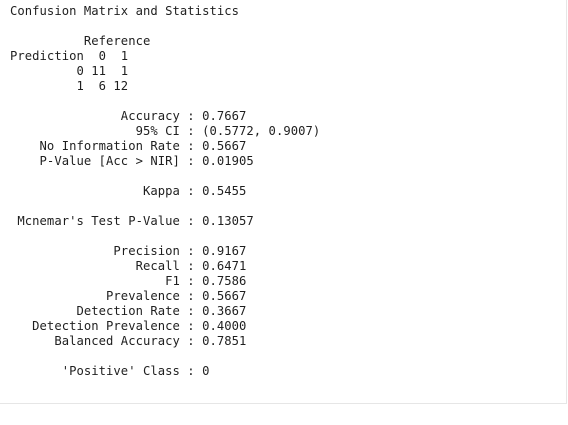 The height and width of the screenshot is (425, 568). I want to click on stat-mcnemar-p-value: Mcnemar's Test P-Value : 0.13057, so click(132, 221).